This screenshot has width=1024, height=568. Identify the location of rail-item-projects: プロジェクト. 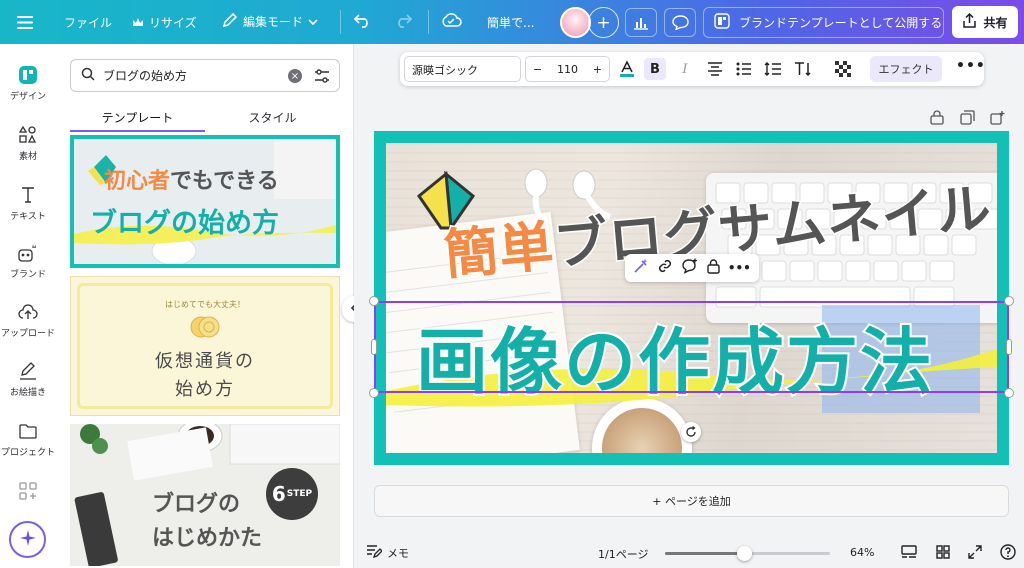
(28, 439).